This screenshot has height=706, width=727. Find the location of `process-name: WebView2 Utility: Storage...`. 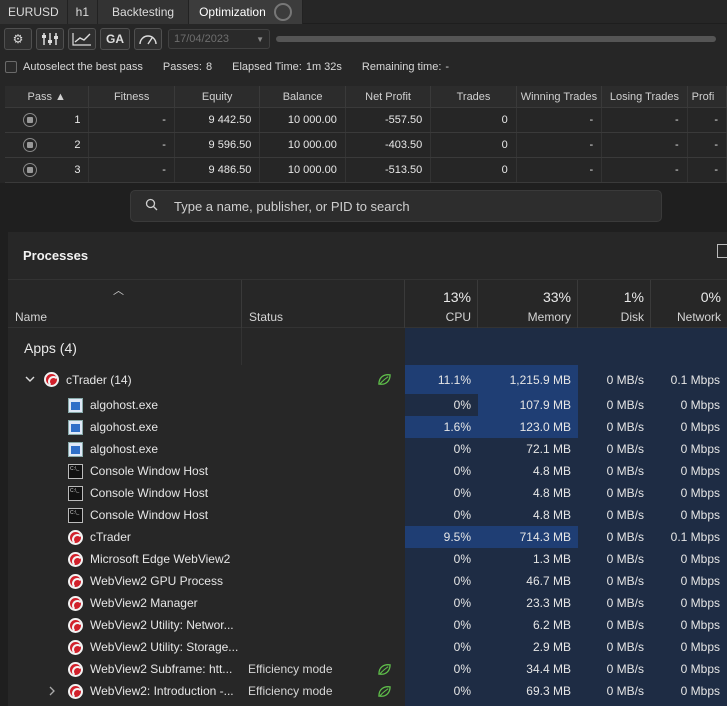

process-name: WebView2 Utility: Storage... is located at coordinates (154, 647).